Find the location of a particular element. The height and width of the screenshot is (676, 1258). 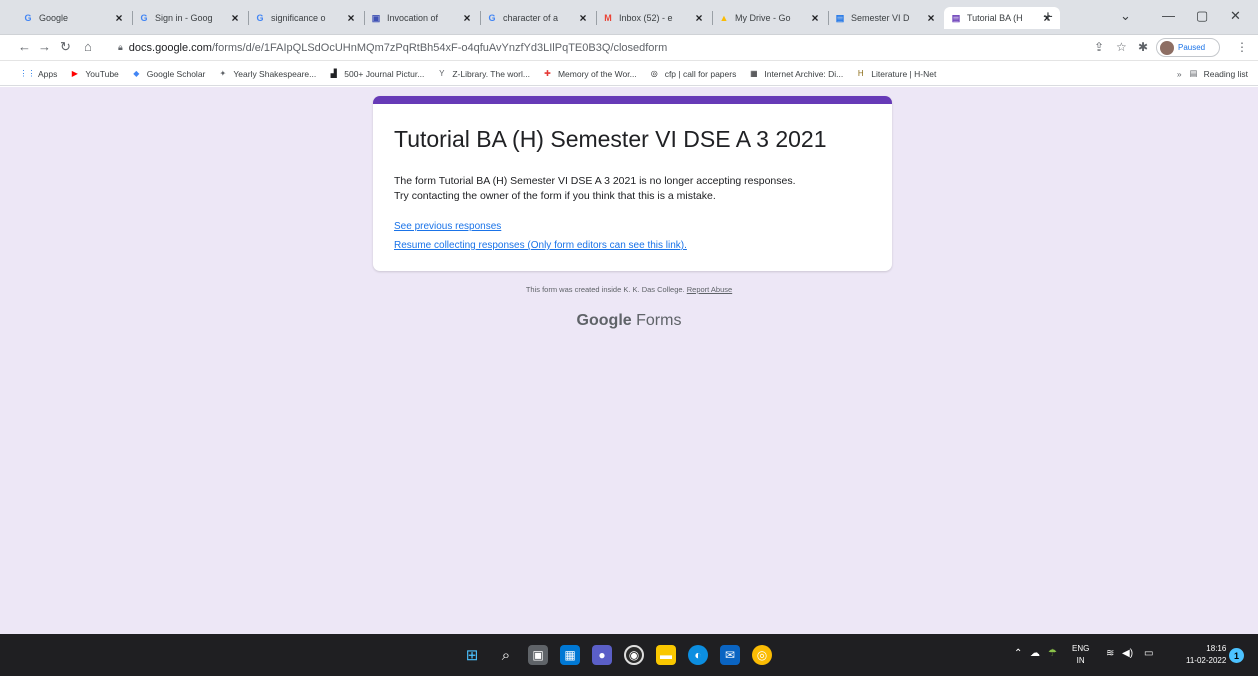

wifi-icon: ≋ is located at coordinates (1110, 653).